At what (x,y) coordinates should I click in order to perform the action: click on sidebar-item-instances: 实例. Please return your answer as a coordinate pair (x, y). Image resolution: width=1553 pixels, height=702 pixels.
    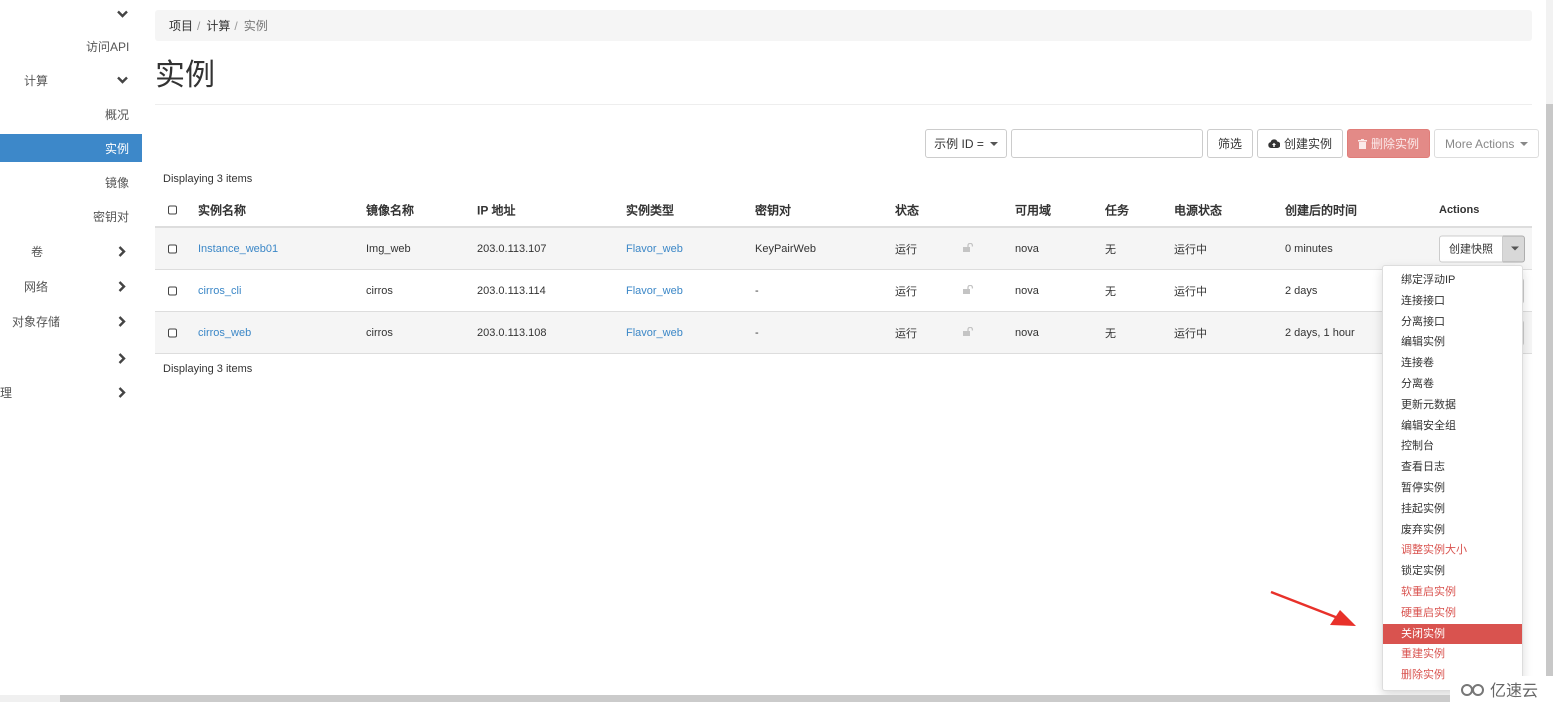
    Looking at the image, I should click on (71, 148).